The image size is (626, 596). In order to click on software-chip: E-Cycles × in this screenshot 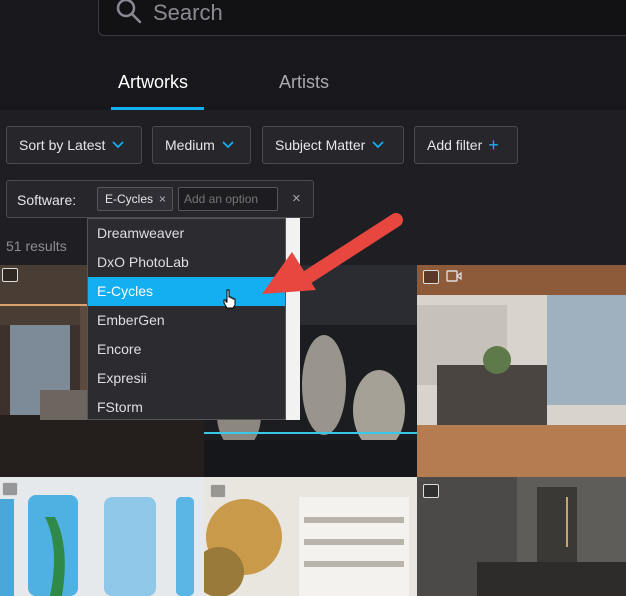, I will do `click(135, 199)`.